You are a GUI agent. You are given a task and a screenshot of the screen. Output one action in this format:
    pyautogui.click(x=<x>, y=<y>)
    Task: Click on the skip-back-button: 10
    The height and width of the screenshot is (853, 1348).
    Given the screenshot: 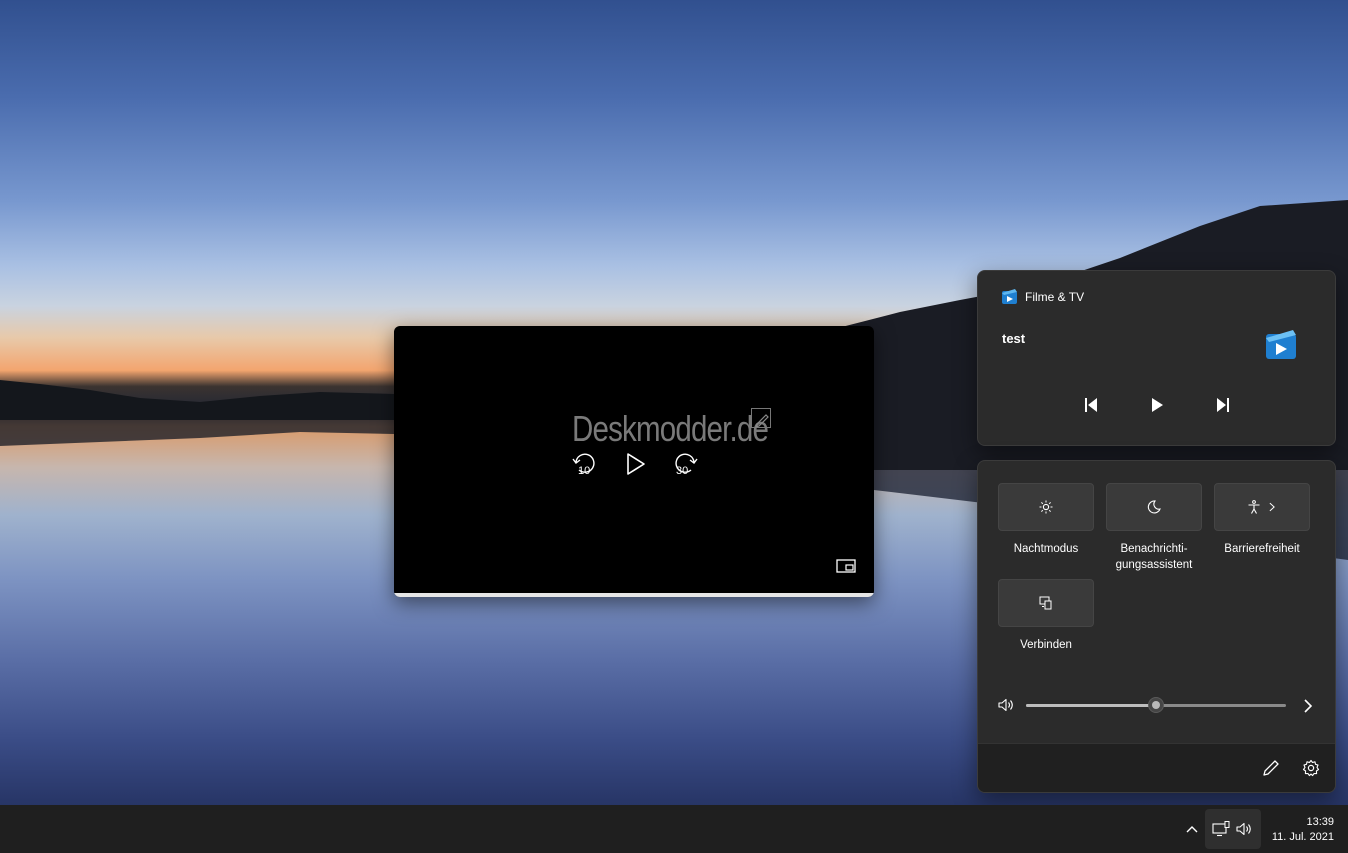 What is the action you would take?
    pyautogui.click(x=585, y=464)
    